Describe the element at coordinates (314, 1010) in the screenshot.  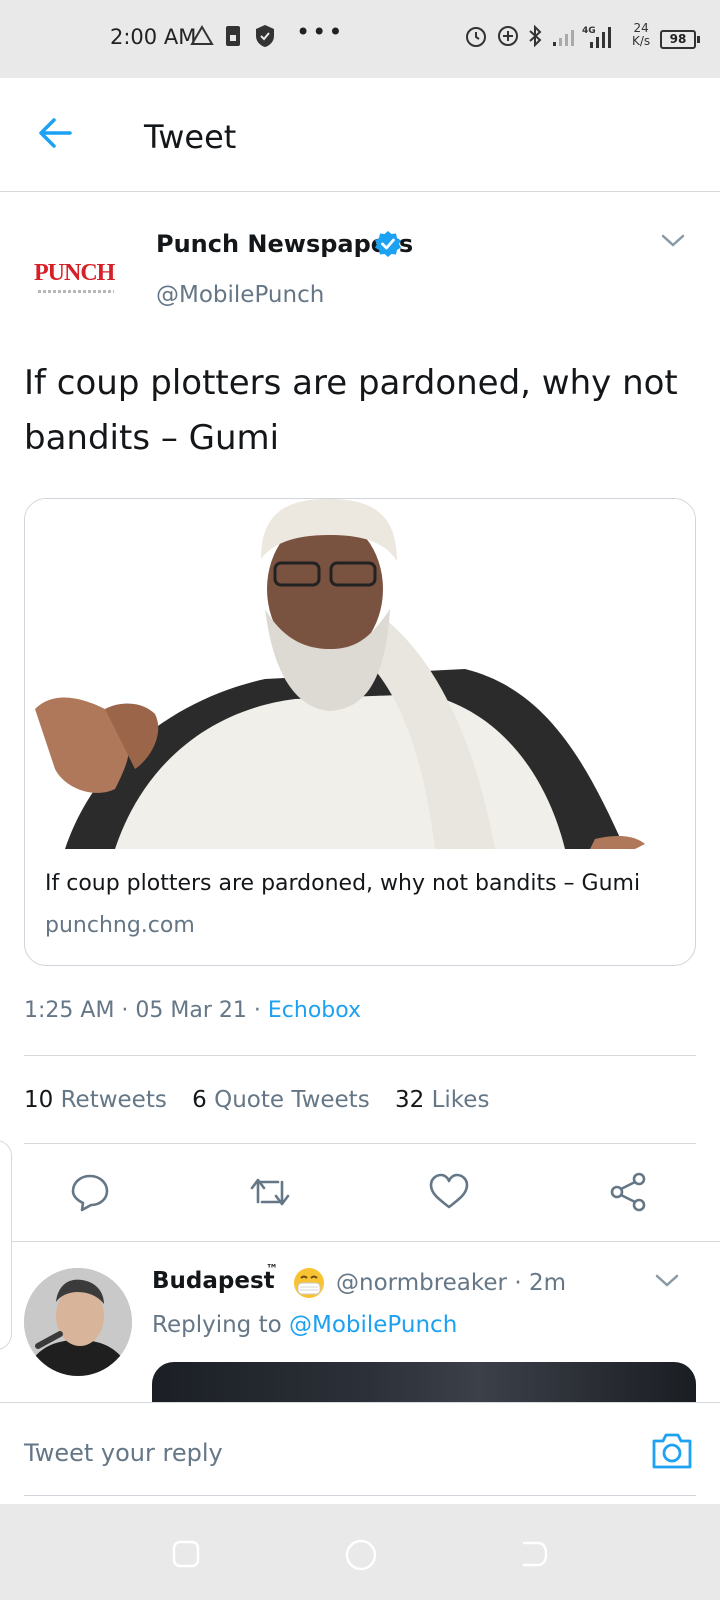
I see `tweet-source-link: Echobox` at that location.